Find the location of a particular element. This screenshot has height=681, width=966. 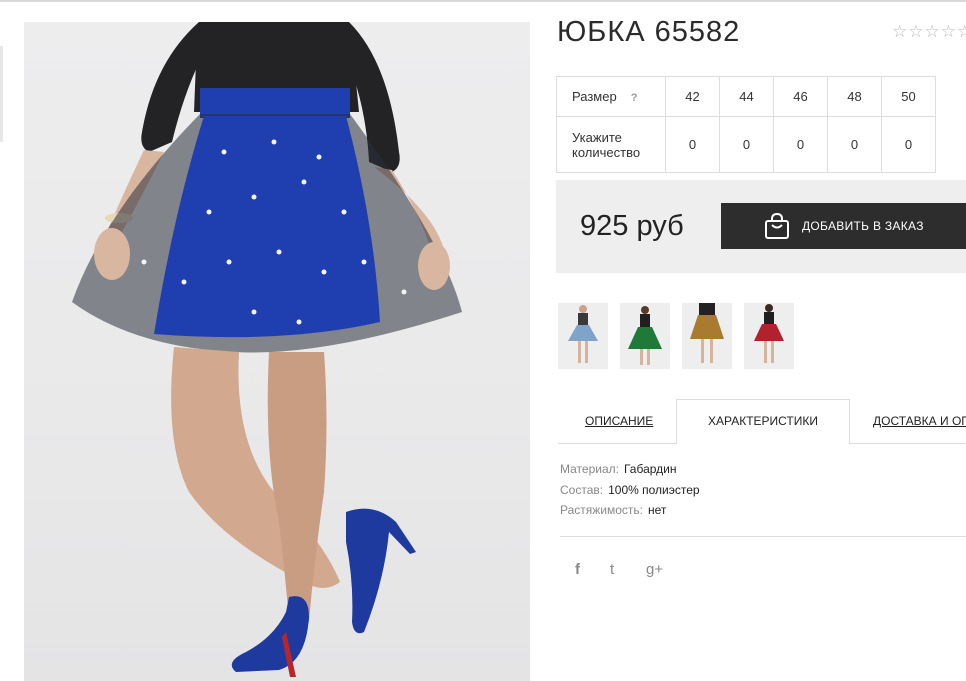

spec-value: нет is located at coordinates (657, 510).